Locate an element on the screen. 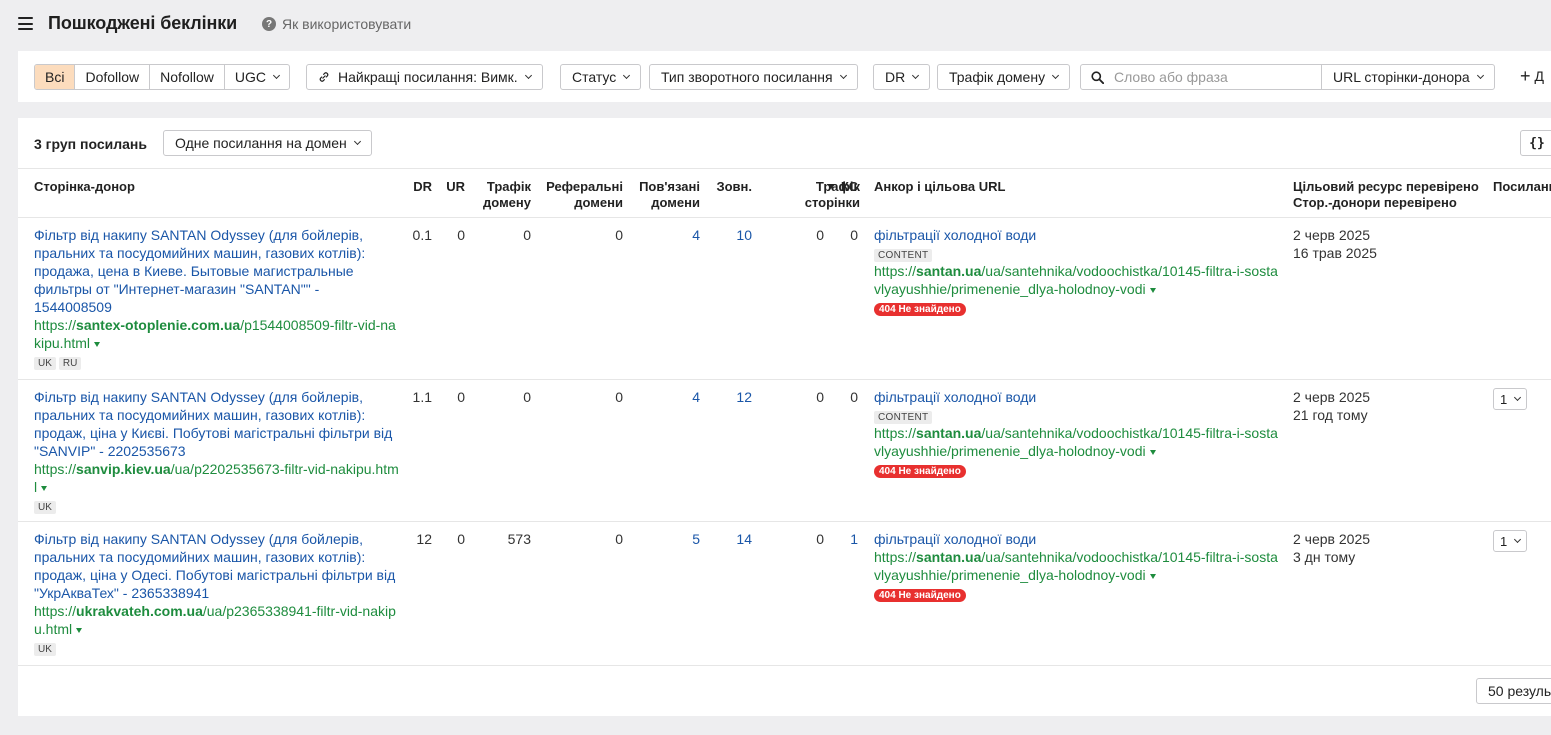 The image size is (1551, 735). grouping-select: Одне посилання на домен is located at coordinates (267, 143).